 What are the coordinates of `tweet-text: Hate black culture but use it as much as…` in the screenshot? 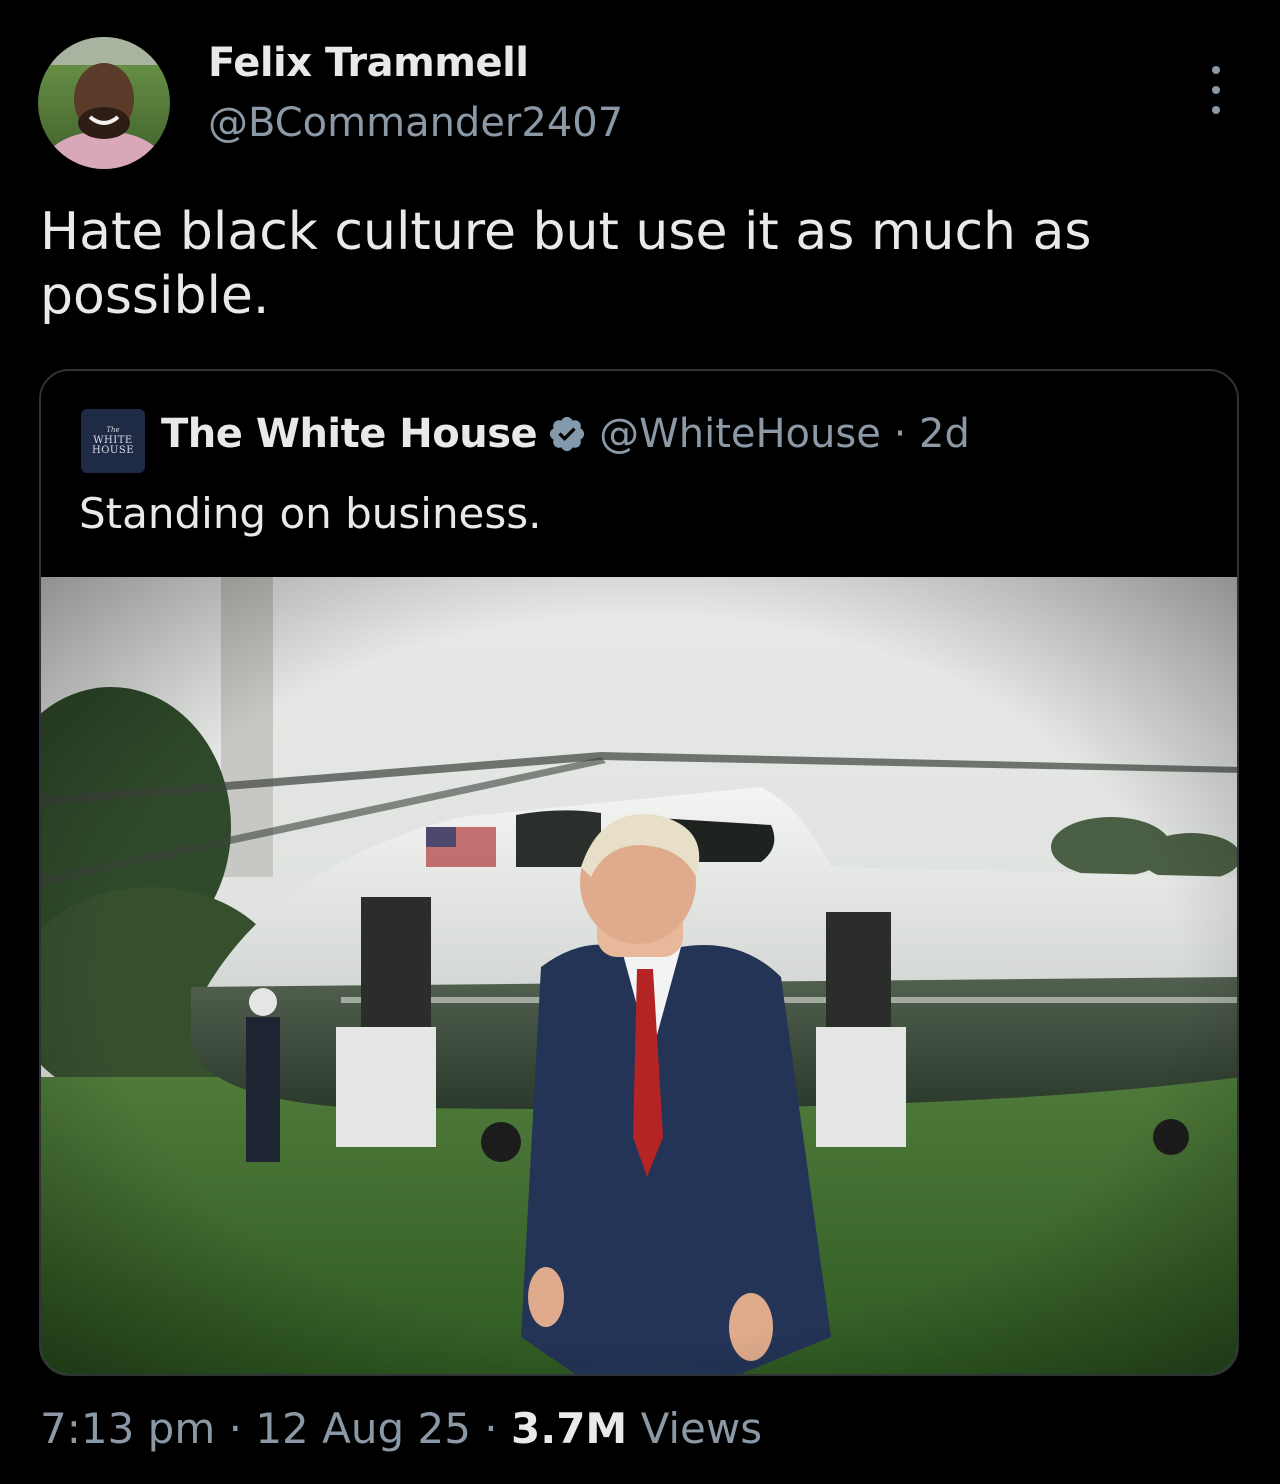 It's located at (566, 264).